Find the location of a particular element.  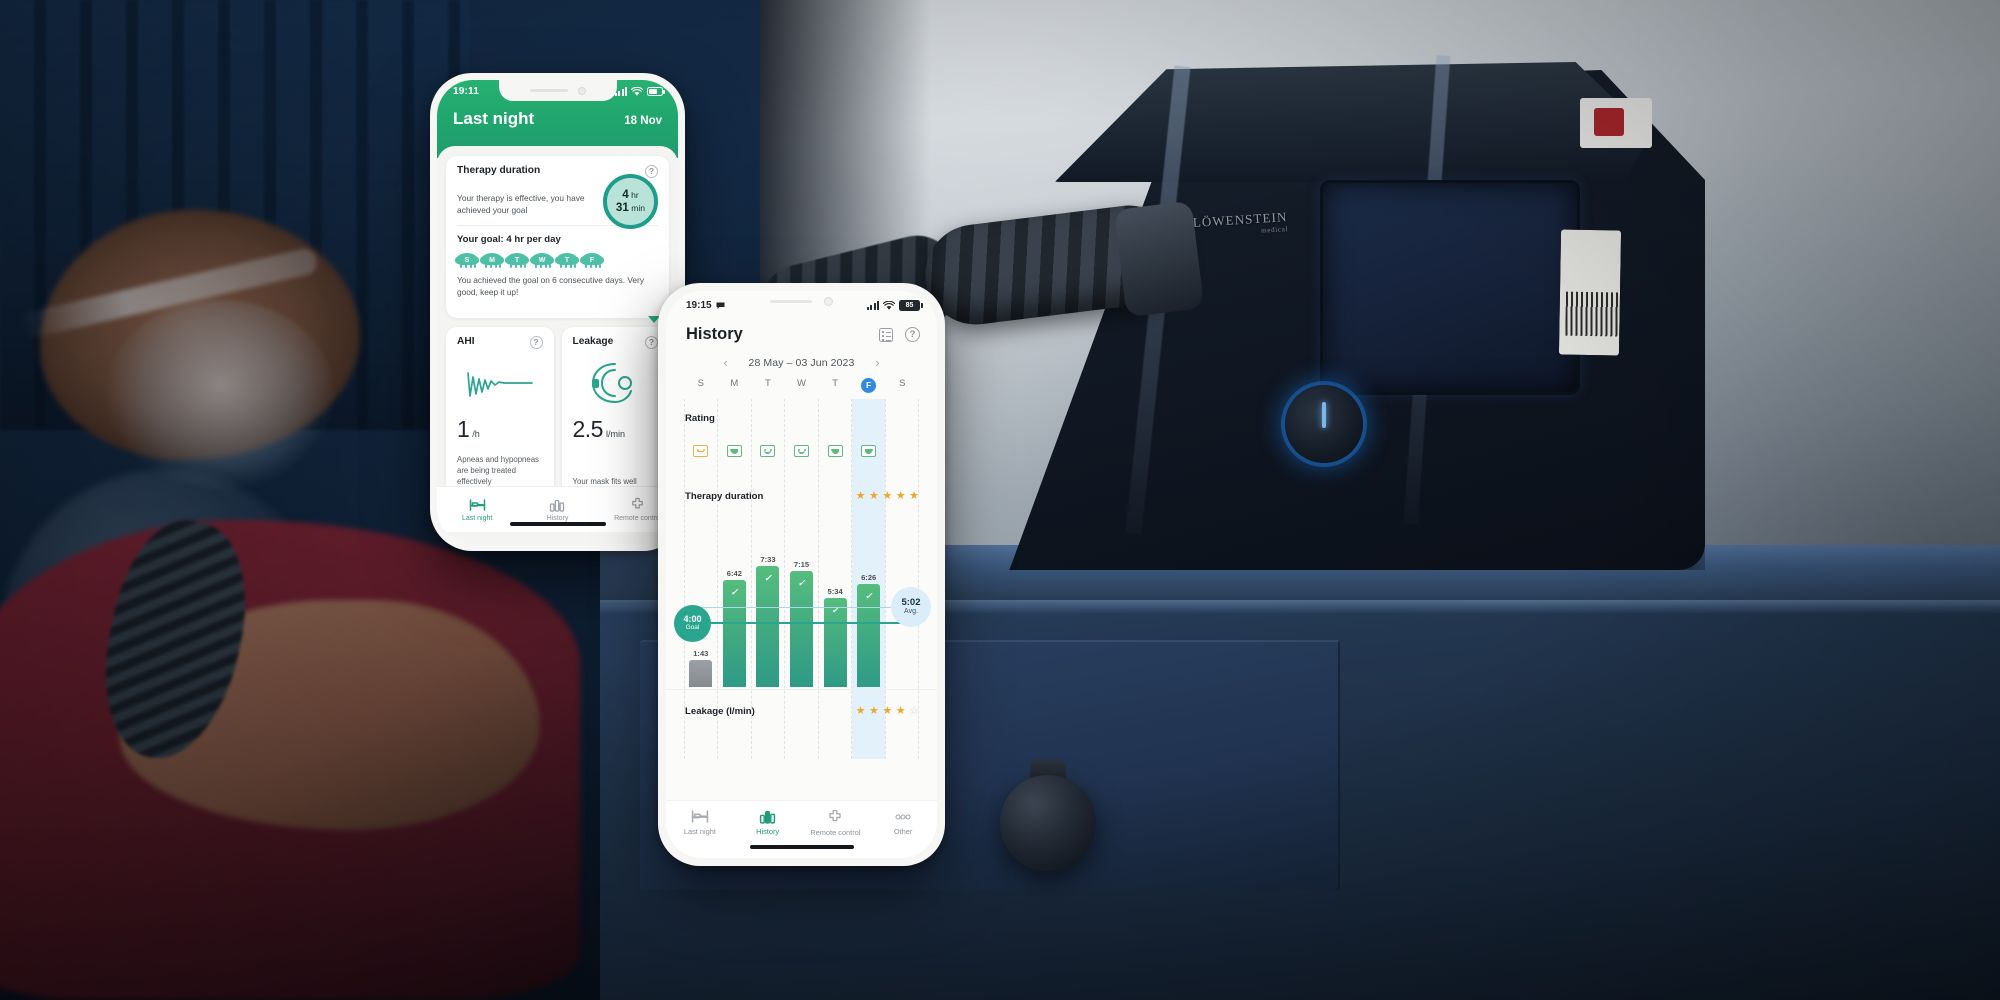

bar-slot: 6:42 ✓ is located at coordinates (735, 627).